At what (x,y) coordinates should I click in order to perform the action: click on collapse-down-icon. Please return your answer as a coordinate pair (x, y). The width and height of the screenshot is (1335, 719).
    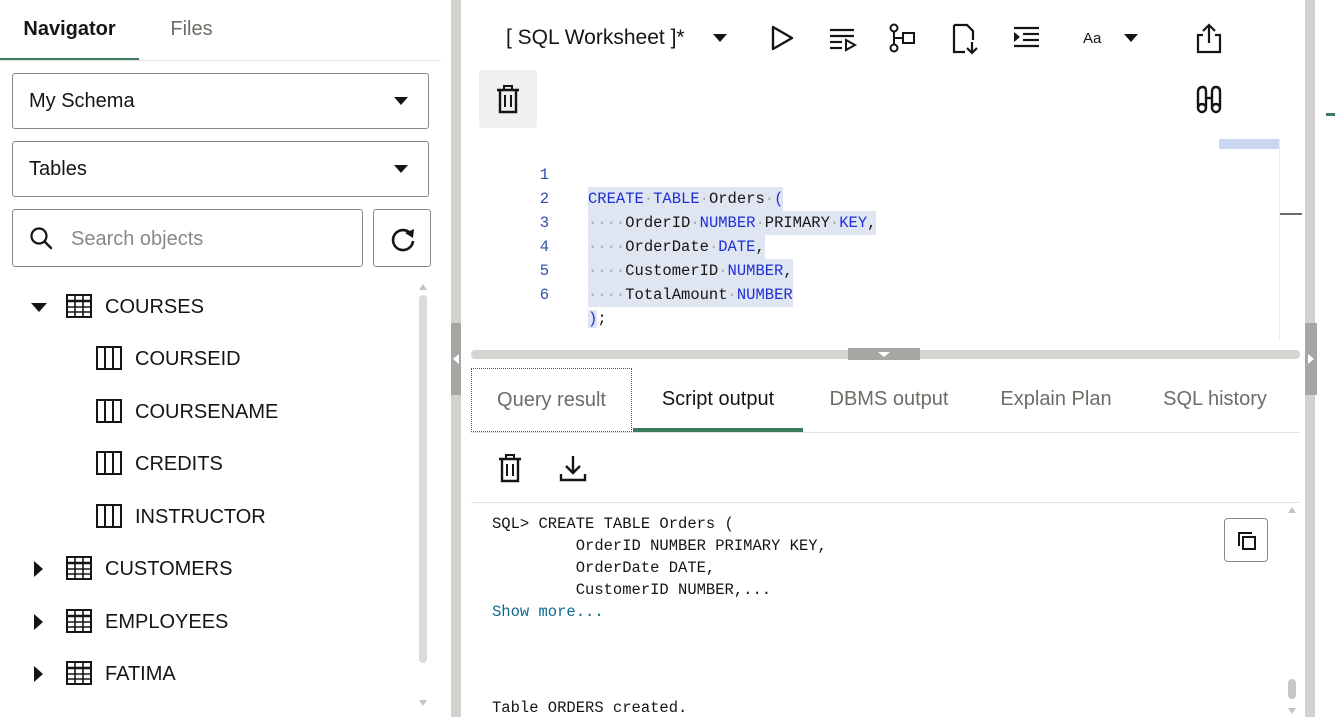
    Looking at the image, I should click on (884, 354).